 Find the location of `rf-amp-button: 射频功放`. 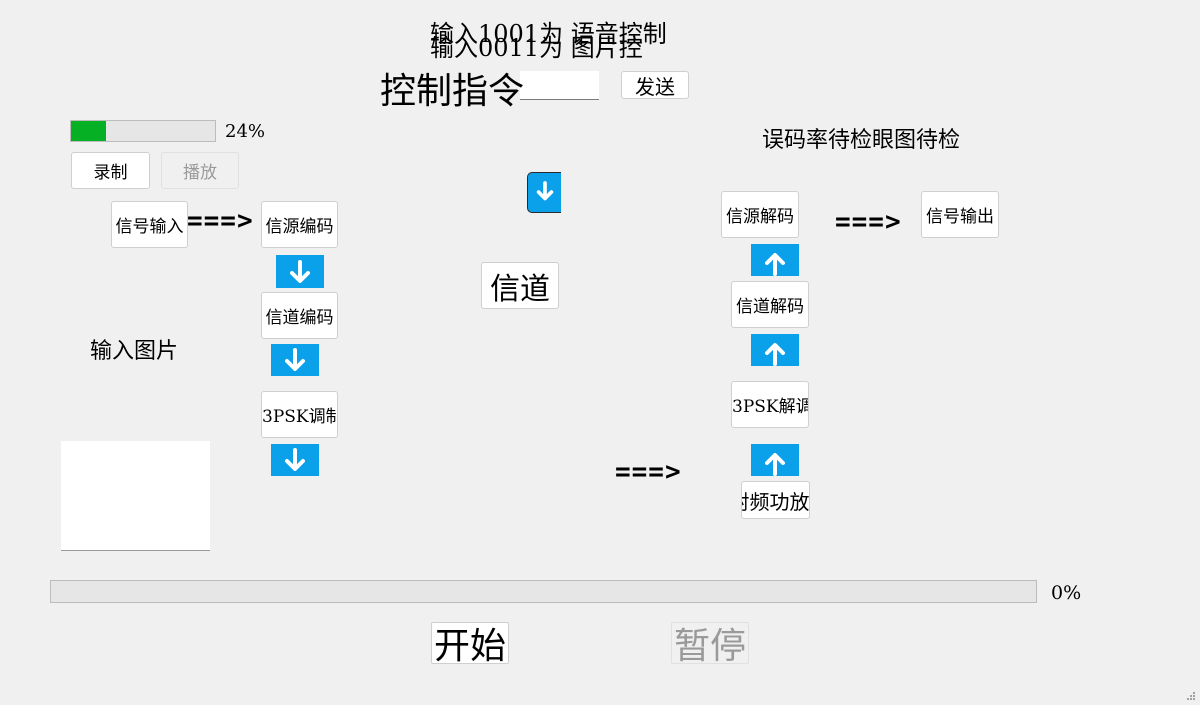

rf-amp-button: 射频功放 is located at coordinates (775, 500).